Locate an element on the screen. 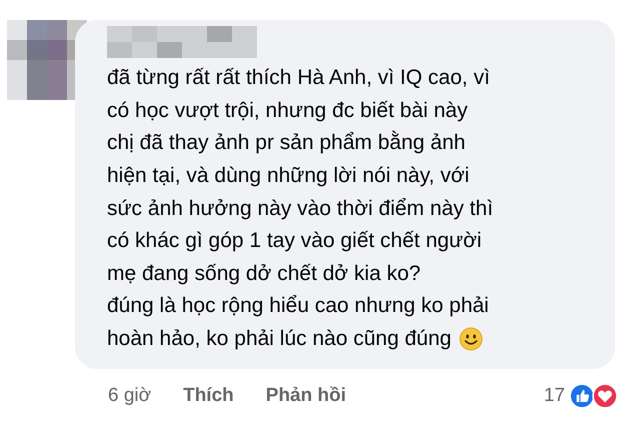  comment-text-line: đúng là học rộng hiểu cao nhưng ko phải is located at coordinates (298, 306).